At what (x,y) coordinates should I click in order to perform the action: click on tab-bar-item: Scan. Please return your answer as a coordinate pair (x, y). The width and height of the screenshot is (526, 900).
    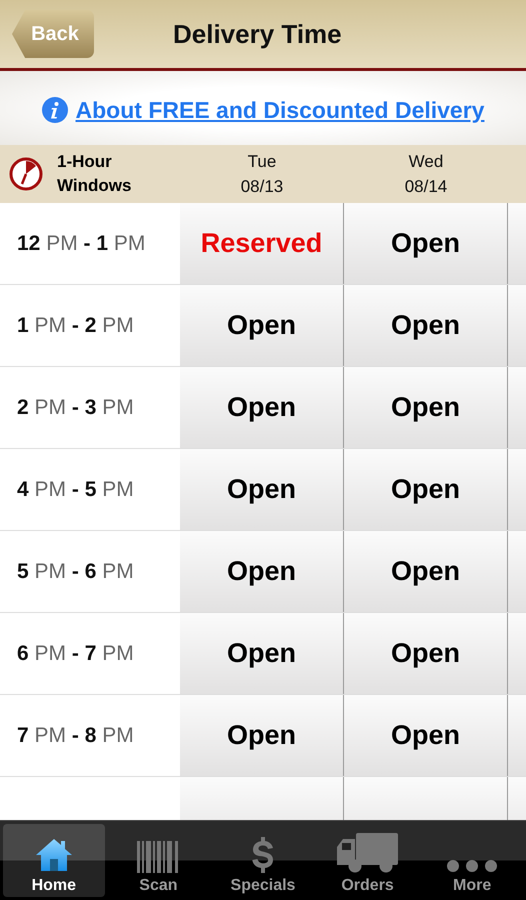
    Looking at the image, I should click on (159, 860).